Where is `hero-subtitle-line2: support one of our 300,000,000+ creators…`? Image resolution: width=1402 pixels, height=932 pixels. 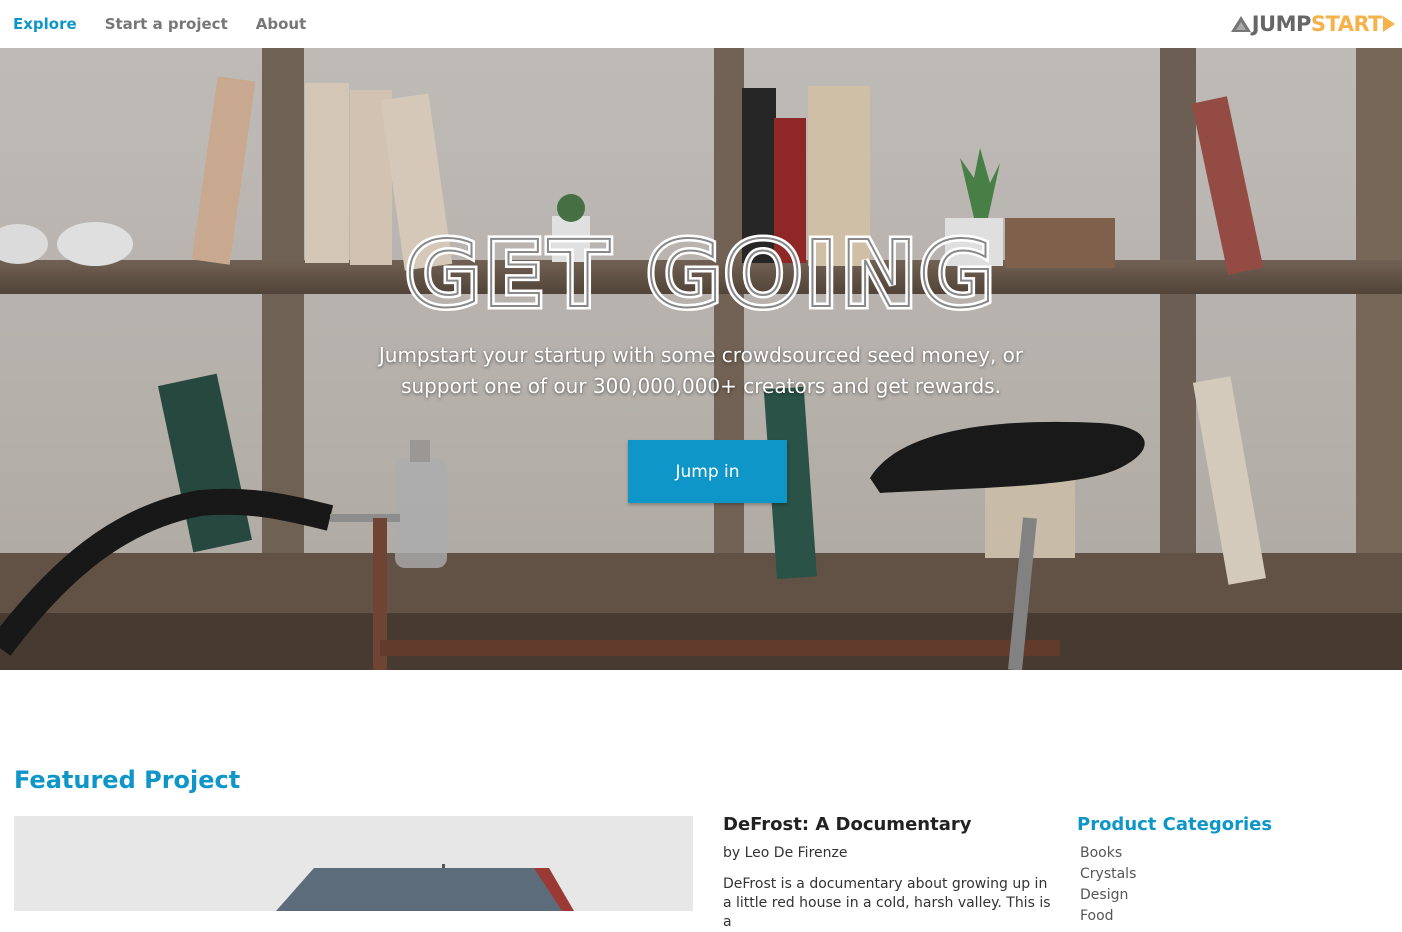 hero-subtitle-line2: support one of our 300,000,000+ creators… is located at coordinates (701, 386).